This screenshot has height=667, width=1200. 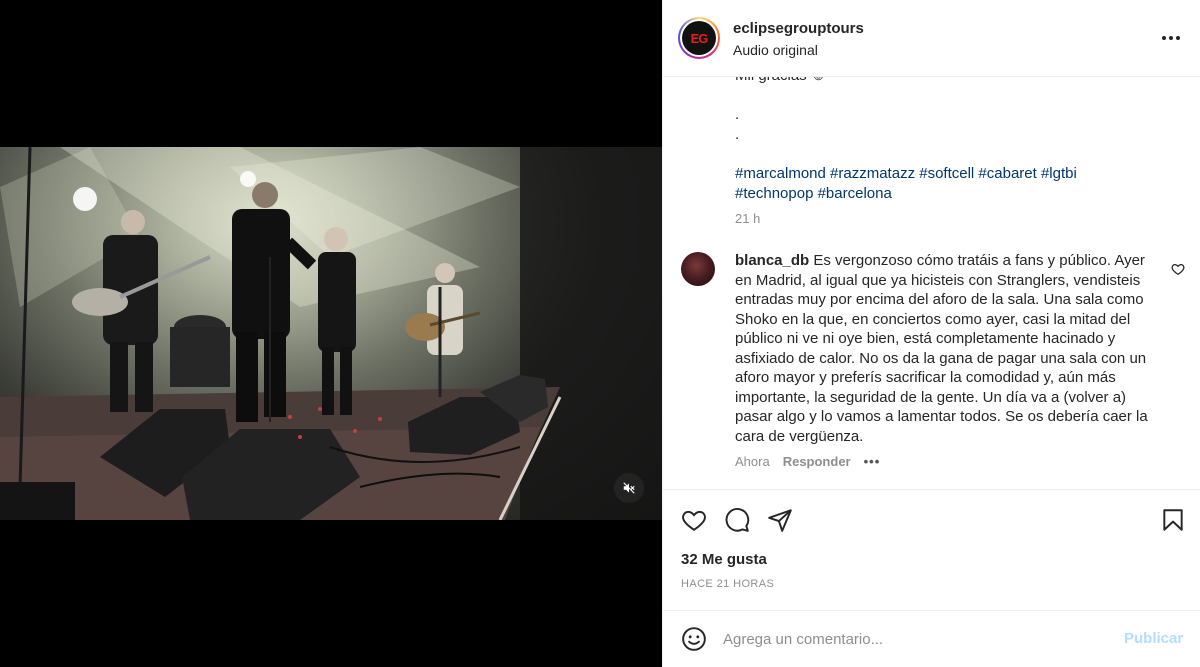 I want to click on like-heart-icon, so click(x=694, y=520).